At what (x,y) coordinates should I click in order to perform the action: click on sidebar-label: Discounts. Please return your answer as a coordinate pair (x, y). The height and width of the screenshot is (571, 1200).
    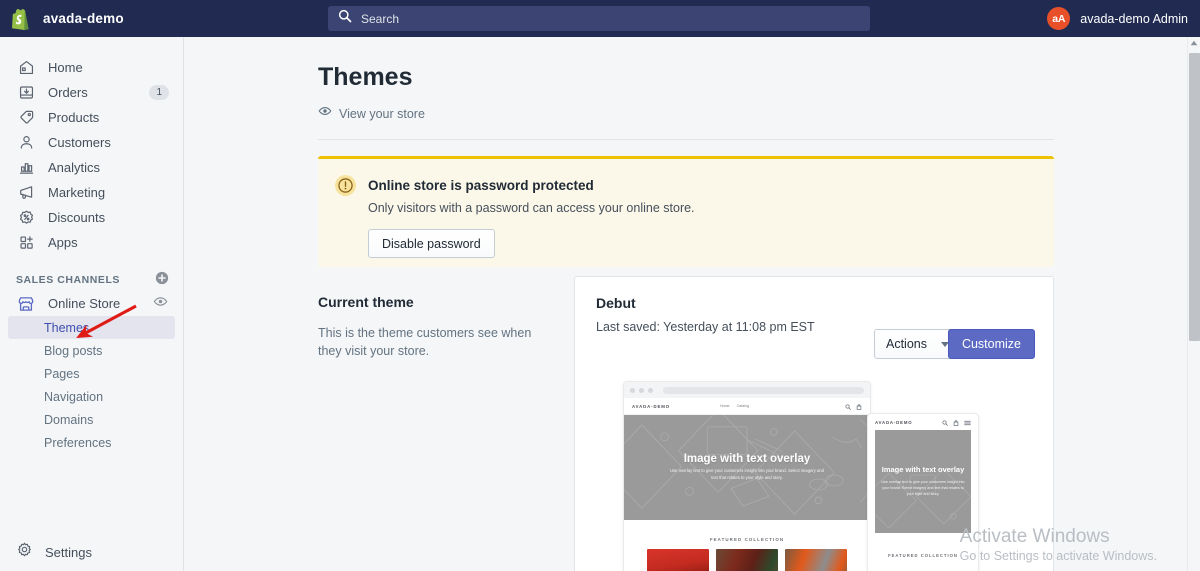
    Looking at the image, I should click on (77, 217).